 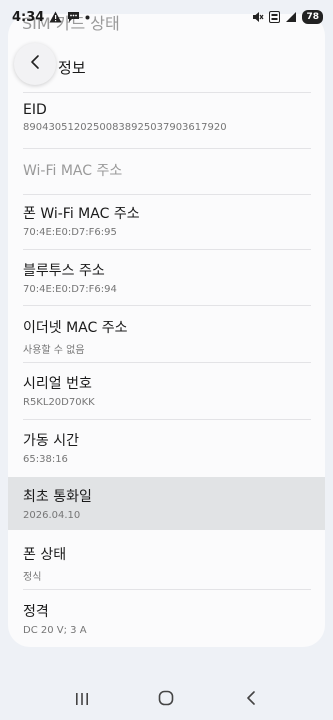 What do you see at coordinates (73, 17) in the screenshot?
I see `message-icon` at bounding box center [73, 17].